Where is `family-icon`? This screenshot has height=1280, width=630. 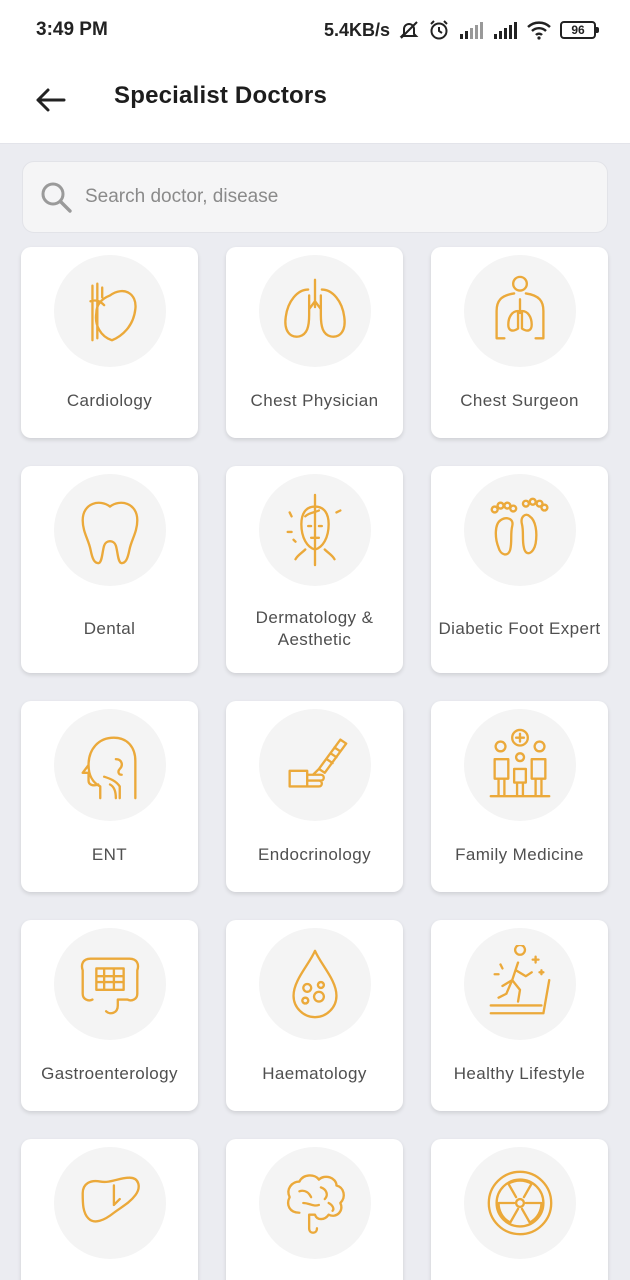 family-icon is located at coordinates (520, 763).